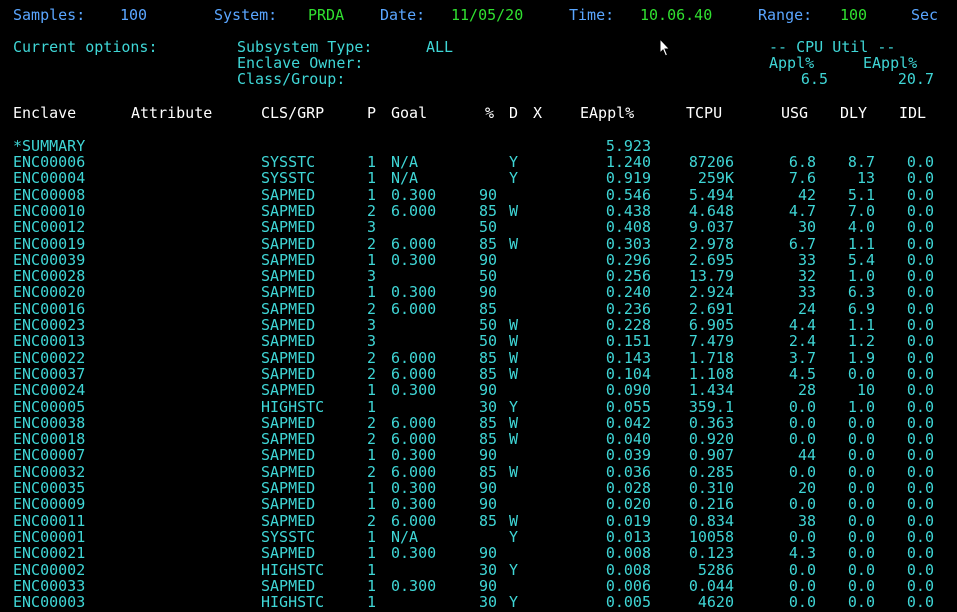  What do you see at coordinates (802, 341) in the screenshot?
I see `usg: 2.4` at bounding box center [802, 341].